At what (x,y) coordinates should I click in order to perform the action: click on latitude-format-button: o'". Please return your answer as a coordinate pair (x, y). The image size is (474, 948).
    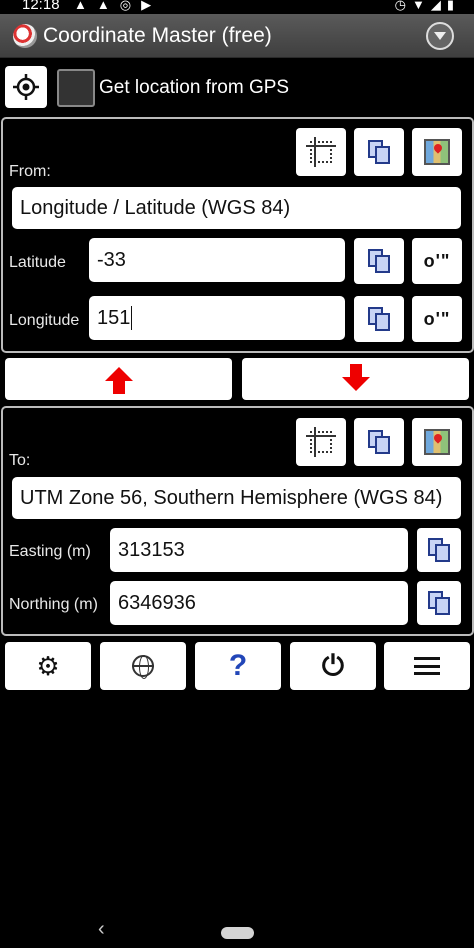
    Looking at the image, I should click on (437, 261).